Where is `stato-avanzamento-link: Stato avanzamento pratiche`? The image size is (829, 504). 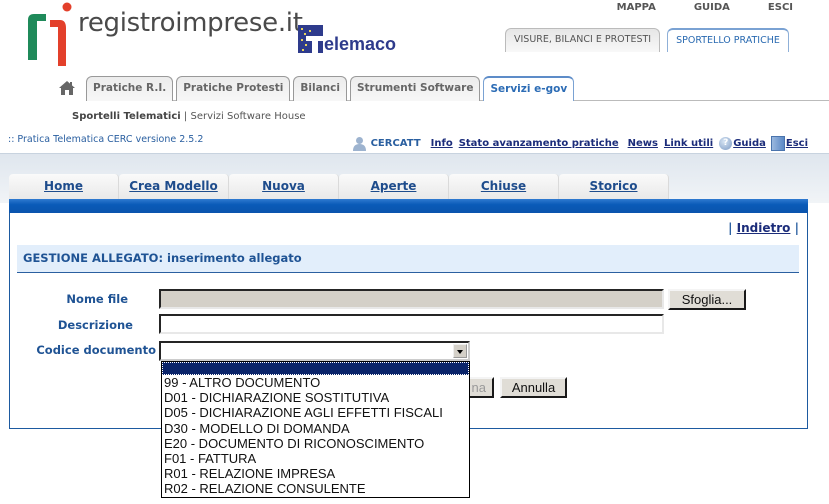 stato-avanzamento-link: Stato avanzamento pratiche is located at coordinates (539, 143).